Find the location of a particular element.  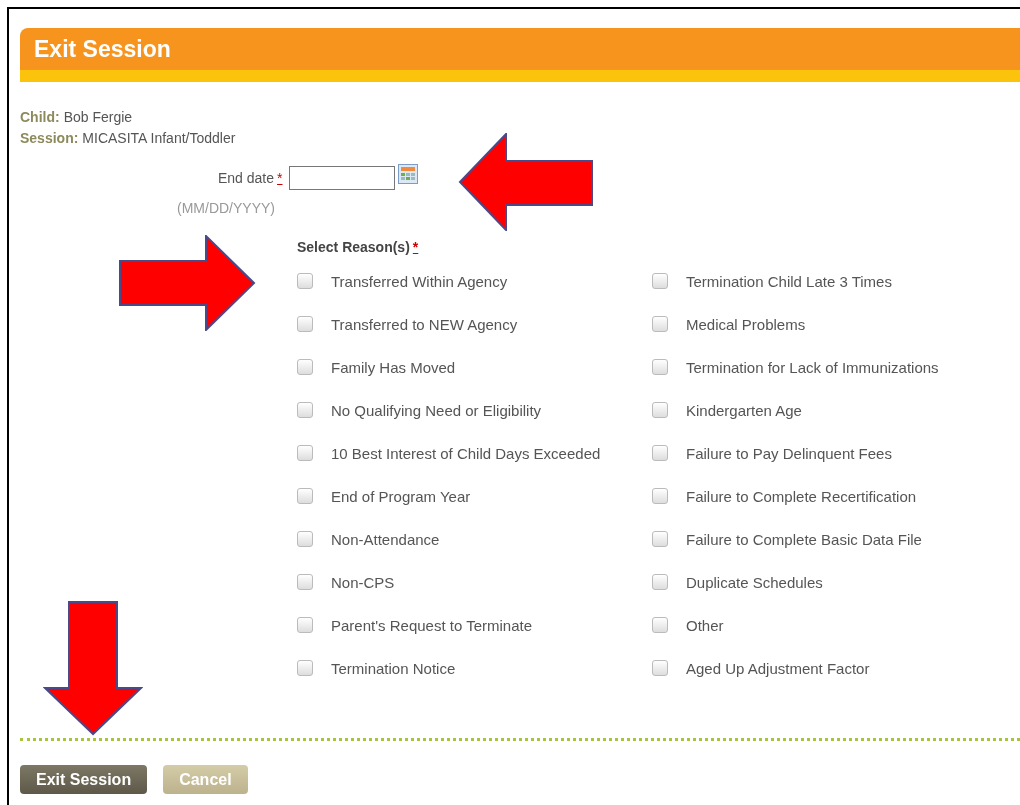

checkbox-label: Medical Problems is located at coordinates (746, 324).